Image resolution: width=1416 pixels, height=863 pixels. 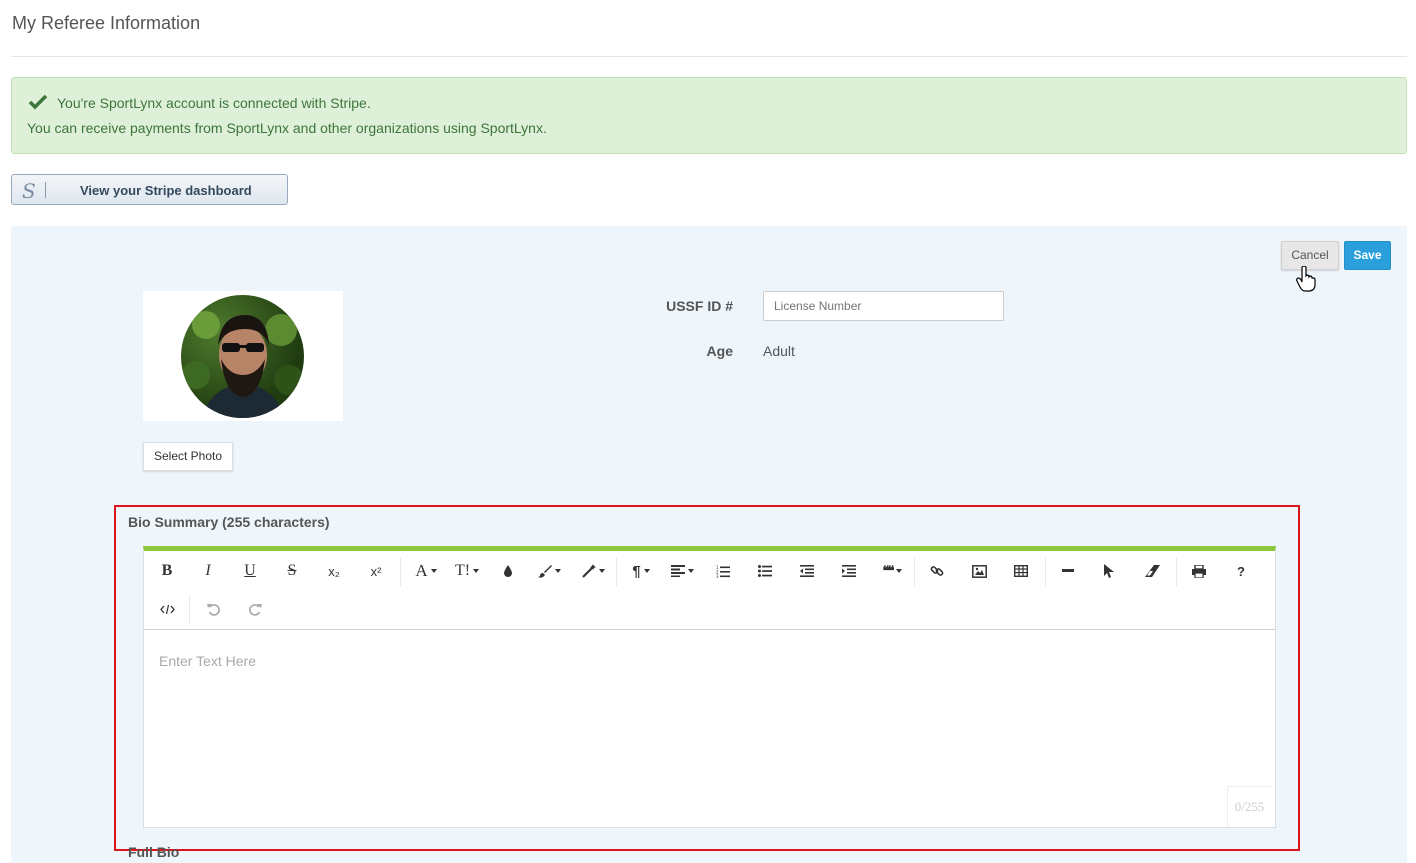 I want to click on stripe-dashboard-label: View your Stripe dashboard, so click(x=166, y=190).